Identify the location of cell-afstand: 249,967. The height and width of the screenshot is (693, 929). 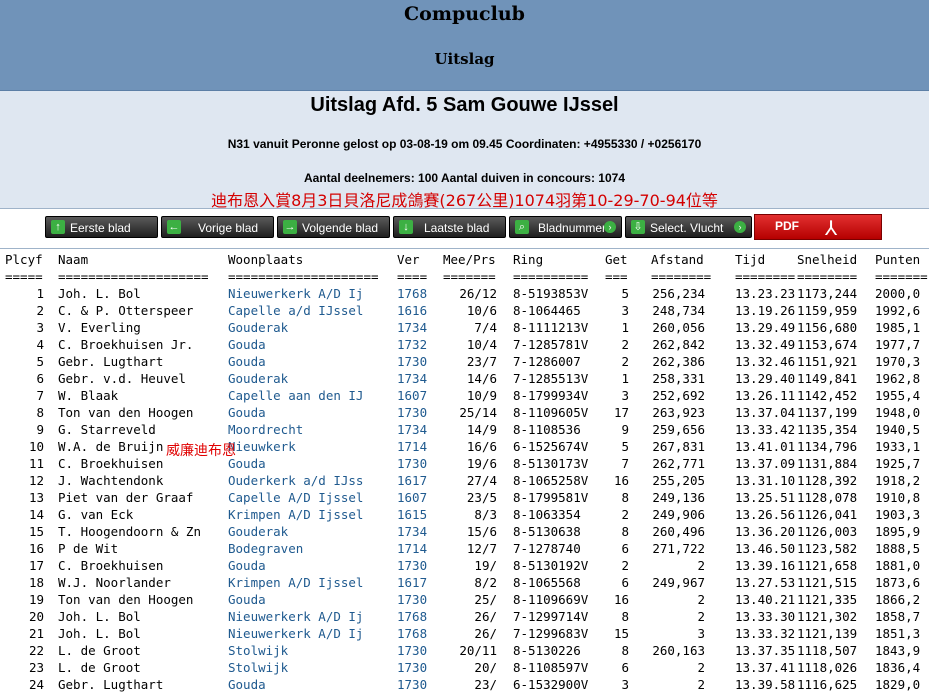
(678, 582).